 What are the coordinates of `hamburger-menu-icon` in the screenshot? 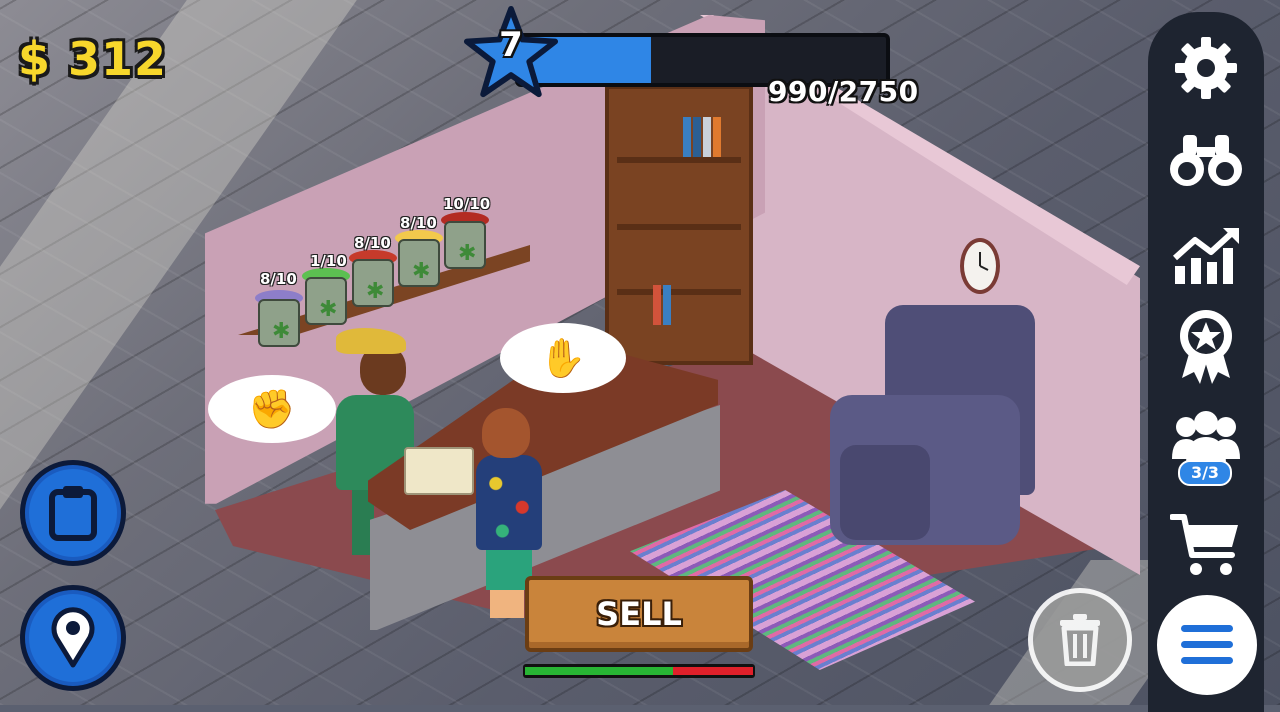 It's located at (1207, 644).